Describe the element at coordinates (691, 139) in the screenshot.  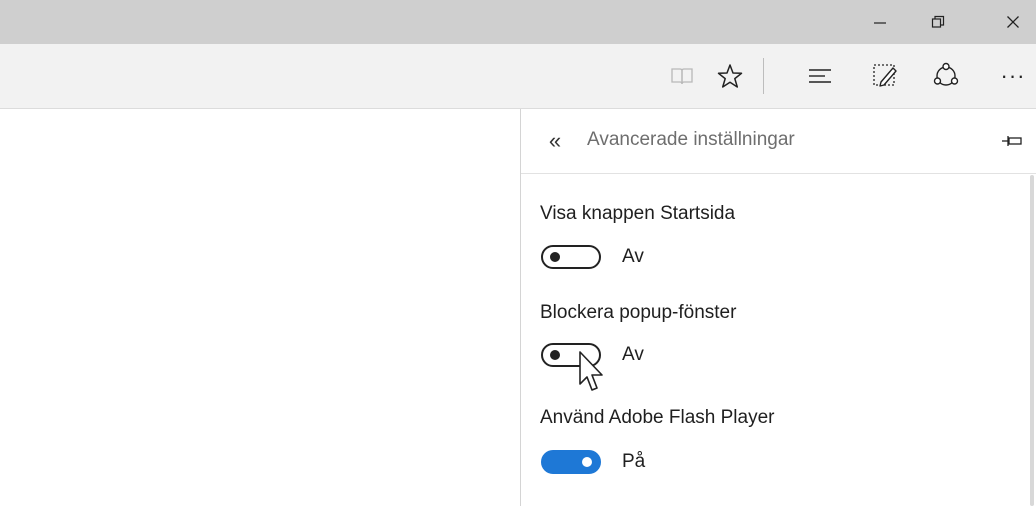
I see `panel-title: Avancerade inställningar` at that location.